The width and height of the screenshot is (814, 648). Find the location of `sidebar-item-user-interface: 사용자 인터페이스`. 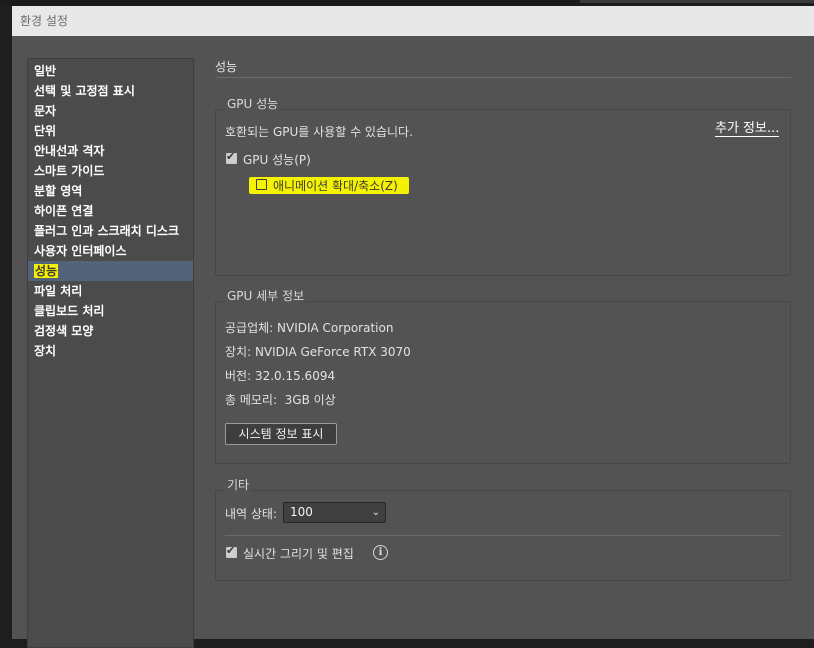

sidebar-item-user-interface: 사용자 인터페이스 is located at coordinates (110, 251).